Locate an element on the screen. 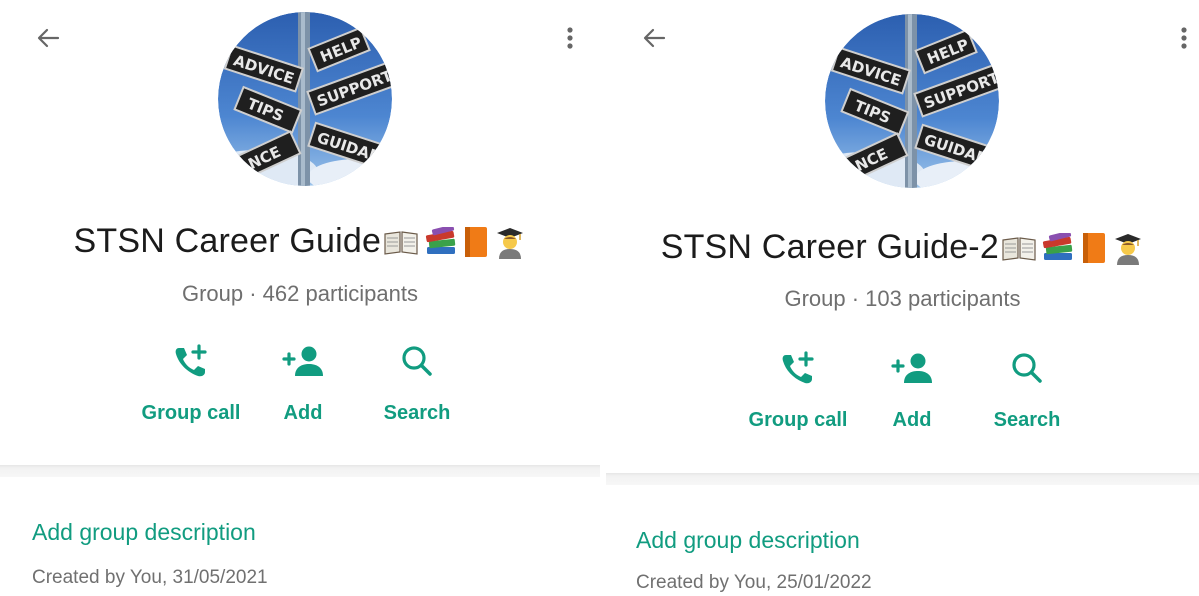 This screenshot has width=1199, height=596. group-title: STSN Career Guide-2 is located at coordinates (902, 247).